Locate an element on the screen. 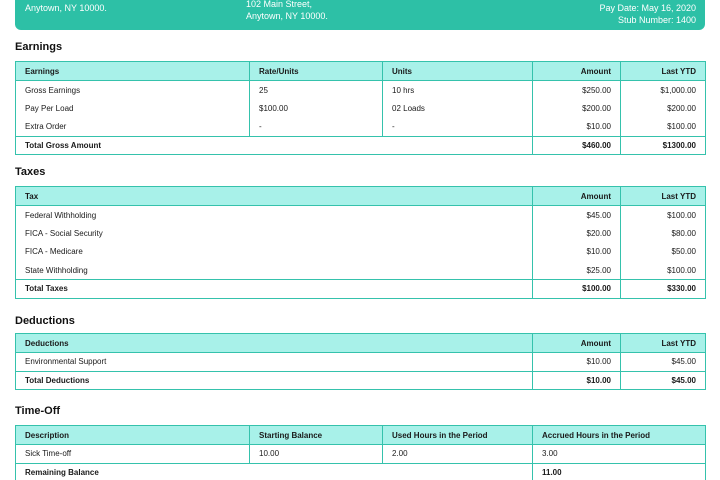 This screenshot has width=720, height=480. deduction-name: Environmental Support is located at coordinates (274, 361).